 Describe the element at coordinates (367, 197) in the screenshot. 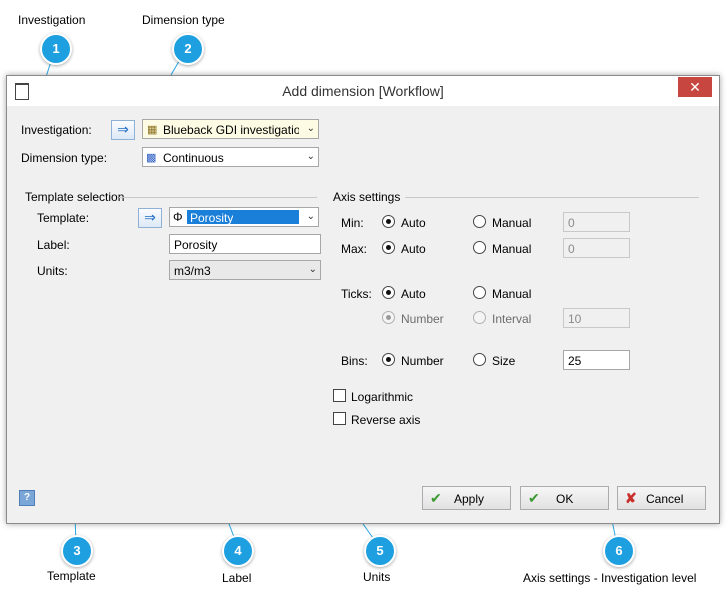

I see `axis-settings-group-title: Axis settings` at that location.